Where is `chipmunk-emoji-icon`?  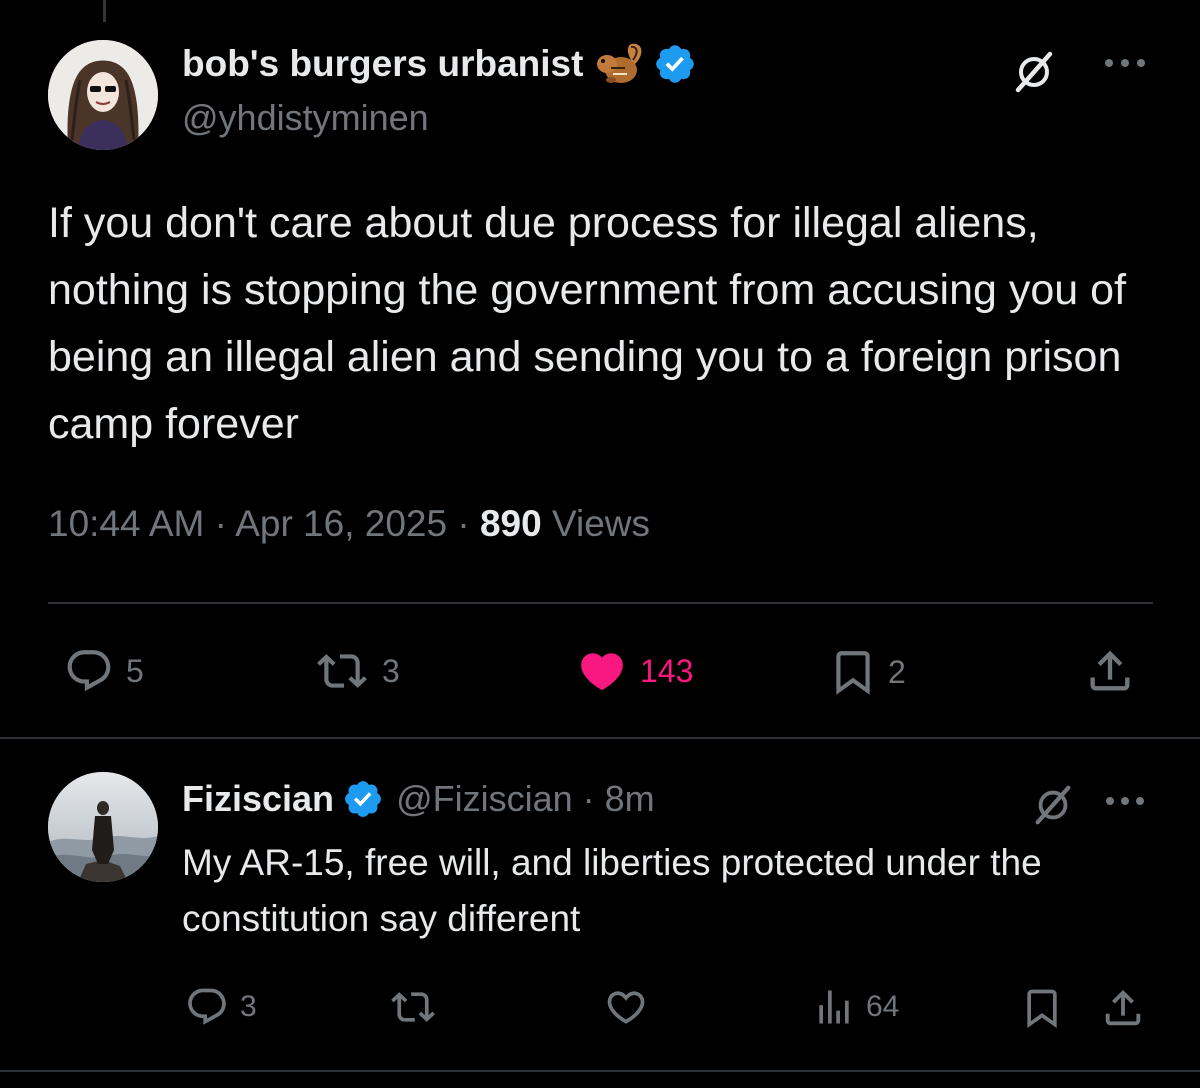
chipmunk-emoji-icon is located at coordinates (619, 63).